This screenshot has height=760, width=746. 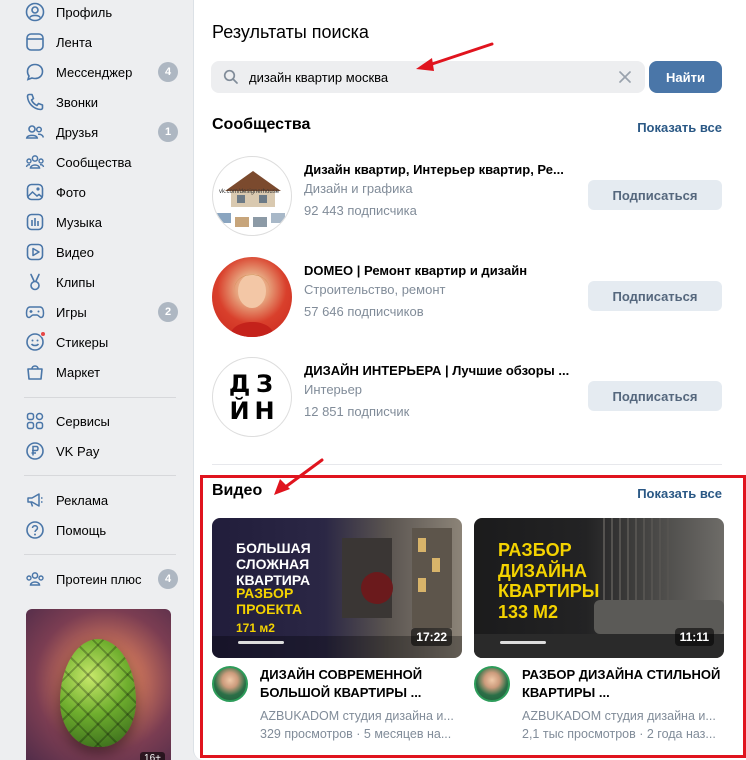 What do you see at coordinates (35, 252) in the screenshot?
I see `video-icon` at bounding box center [35, 252].